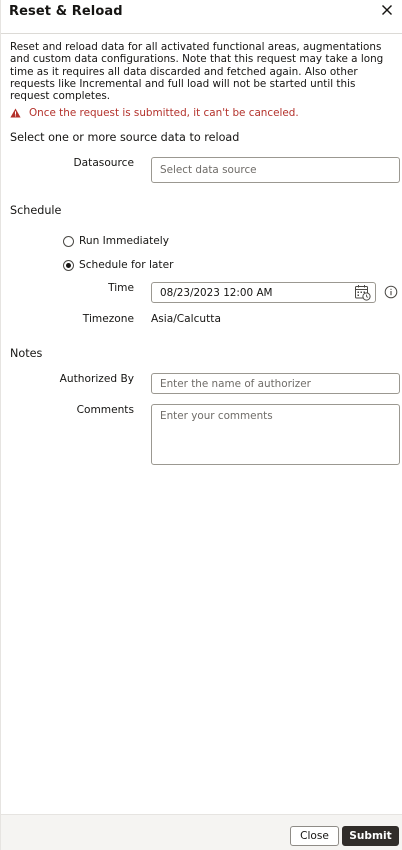  What do you see at coordinates (201, 17) in the screenshot?
I see `dialog-header: Reset & Reload` at bounding box center [201, 17].